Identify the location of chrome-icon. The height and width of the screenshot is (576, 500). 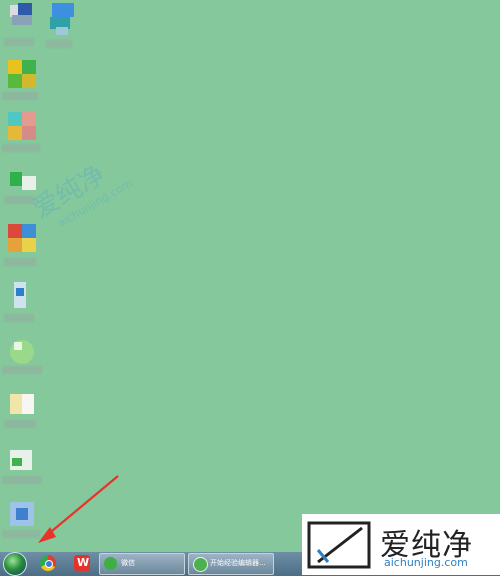
(48, 563).